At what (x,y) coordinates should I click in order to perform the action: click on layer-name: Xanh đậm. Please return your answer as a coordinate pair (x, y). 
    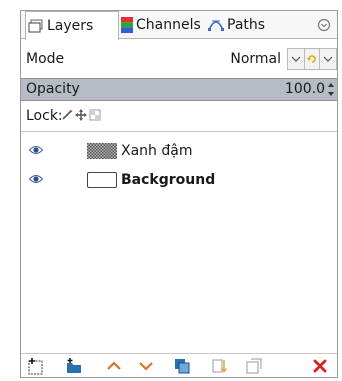
    Looking at the image, I should click on (157, 151).